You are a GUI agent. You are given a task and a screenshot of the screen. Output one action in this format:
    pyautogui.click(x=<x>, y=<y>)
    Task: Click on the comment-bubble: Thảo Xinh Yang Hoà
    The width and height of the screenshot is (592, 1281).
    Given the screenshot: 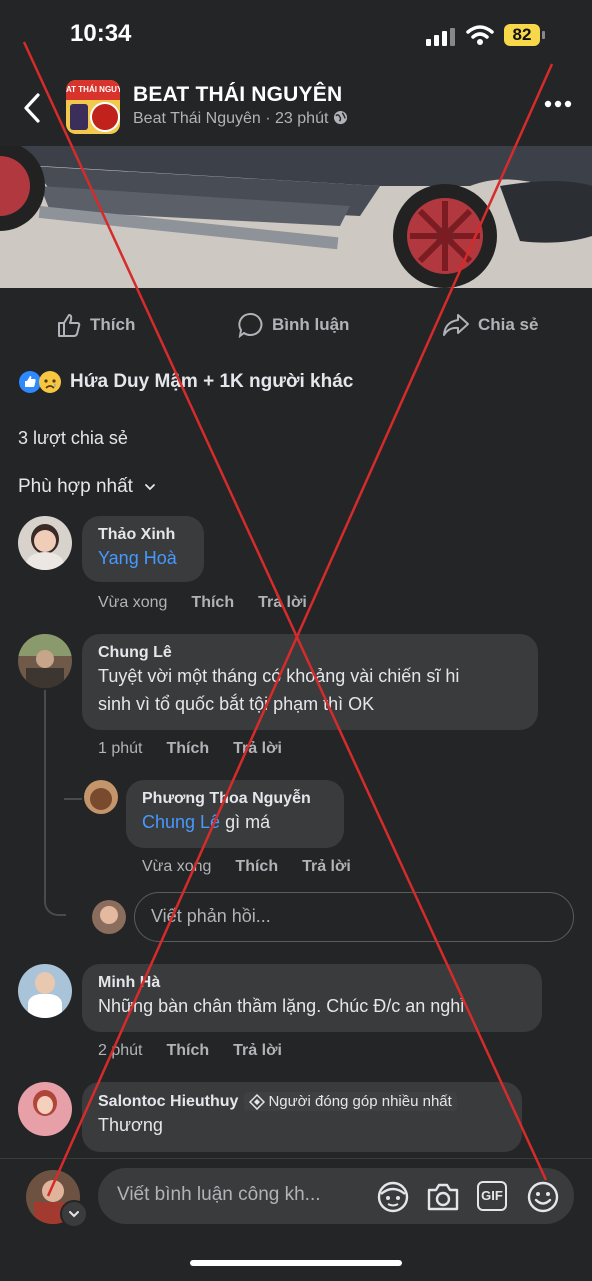 What is the action you would take?
    pyautogui.click(x=143, y=549)
    